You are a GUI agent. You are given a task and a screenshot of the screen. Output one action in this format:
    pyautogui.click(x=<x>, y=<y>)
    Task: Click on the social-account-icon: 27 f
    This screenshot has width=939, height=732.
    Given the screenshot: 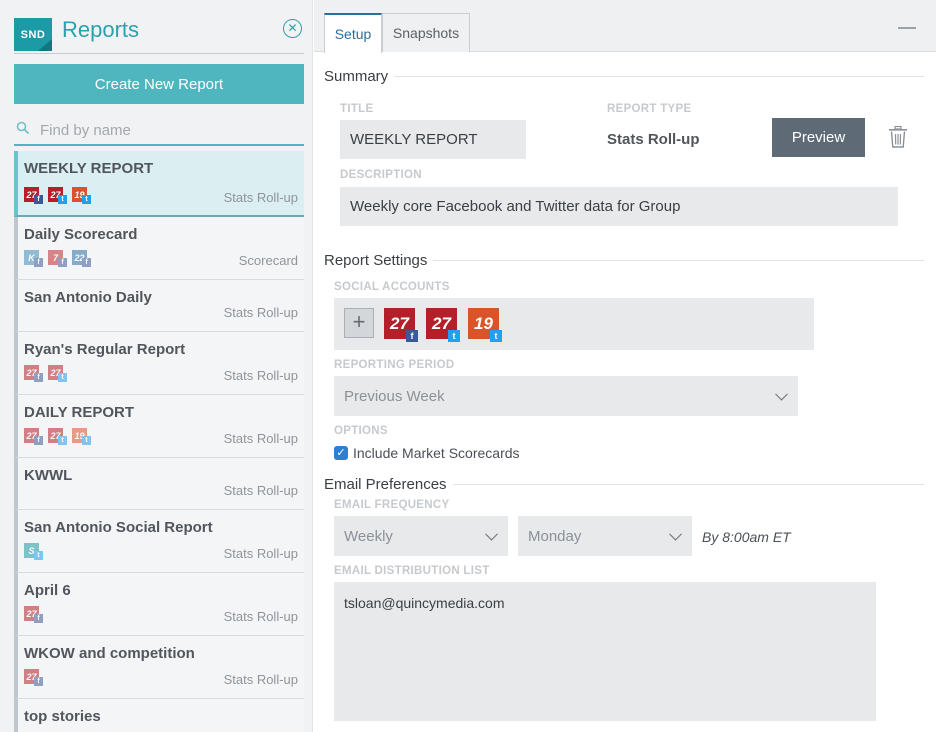 What is the action you would take?
    pyautogui.click(x=401, y=325)
    